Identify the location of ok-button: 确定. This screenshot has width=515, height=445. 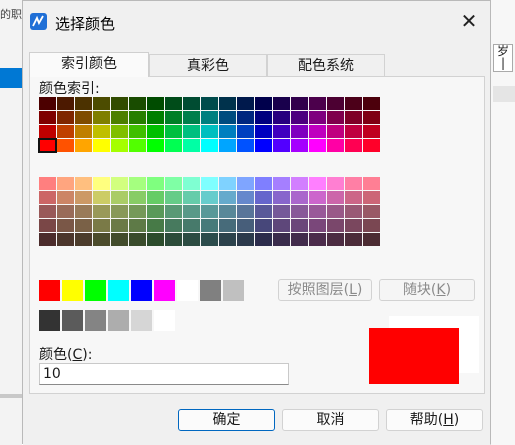
(226, 420).